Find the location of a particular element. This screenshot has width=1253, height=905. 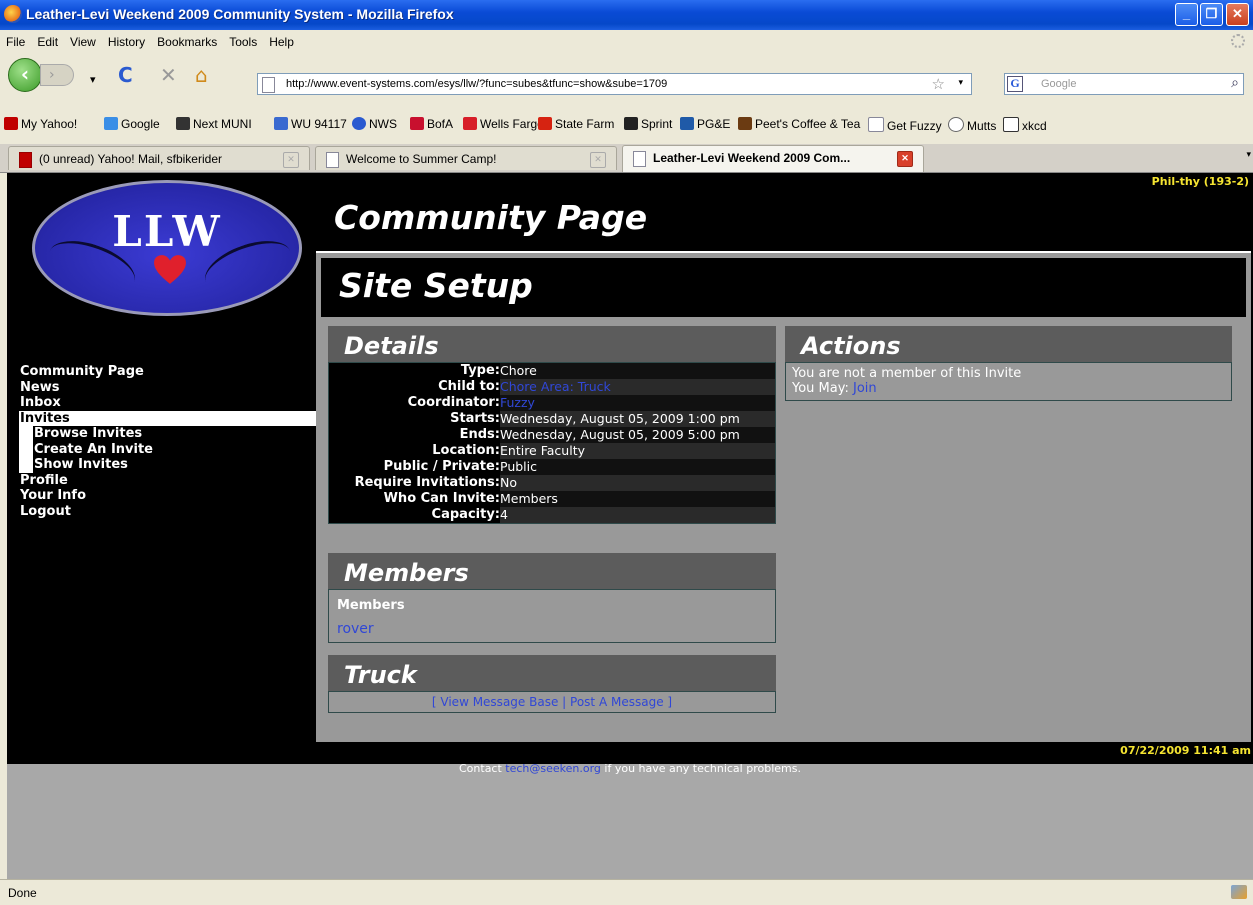

stop-icon: ✕ is located at coordinates (168, 75).